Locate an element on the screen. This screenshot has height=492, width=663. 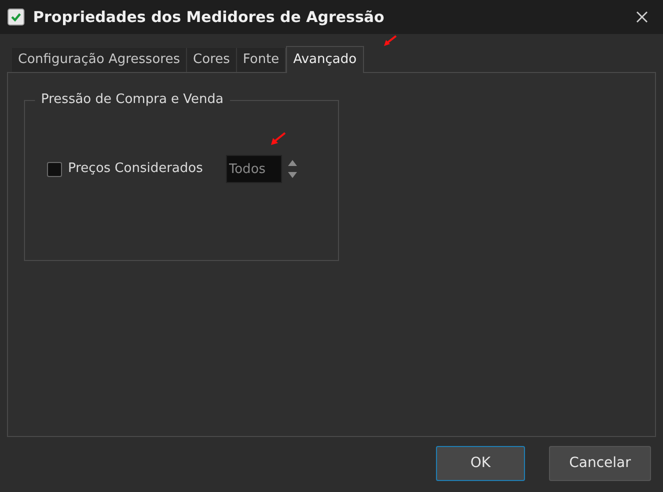
tab: Cores is located at coordinates (212, 60).